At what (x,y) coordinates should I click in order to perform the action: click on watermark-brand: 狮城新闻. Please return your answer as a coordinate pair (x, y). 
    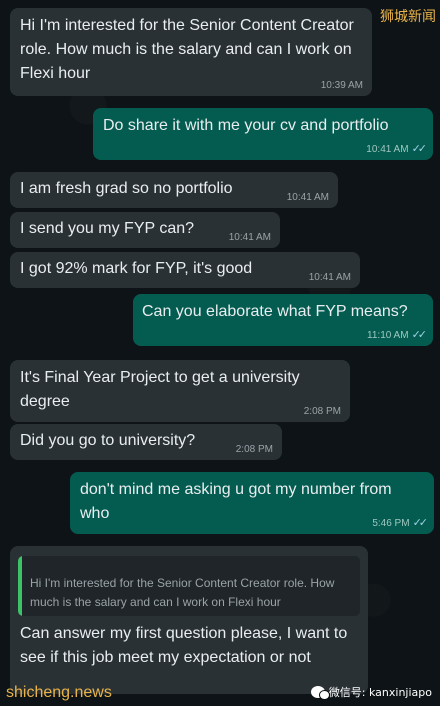
    Looking at the image, I should click on (408, 17).